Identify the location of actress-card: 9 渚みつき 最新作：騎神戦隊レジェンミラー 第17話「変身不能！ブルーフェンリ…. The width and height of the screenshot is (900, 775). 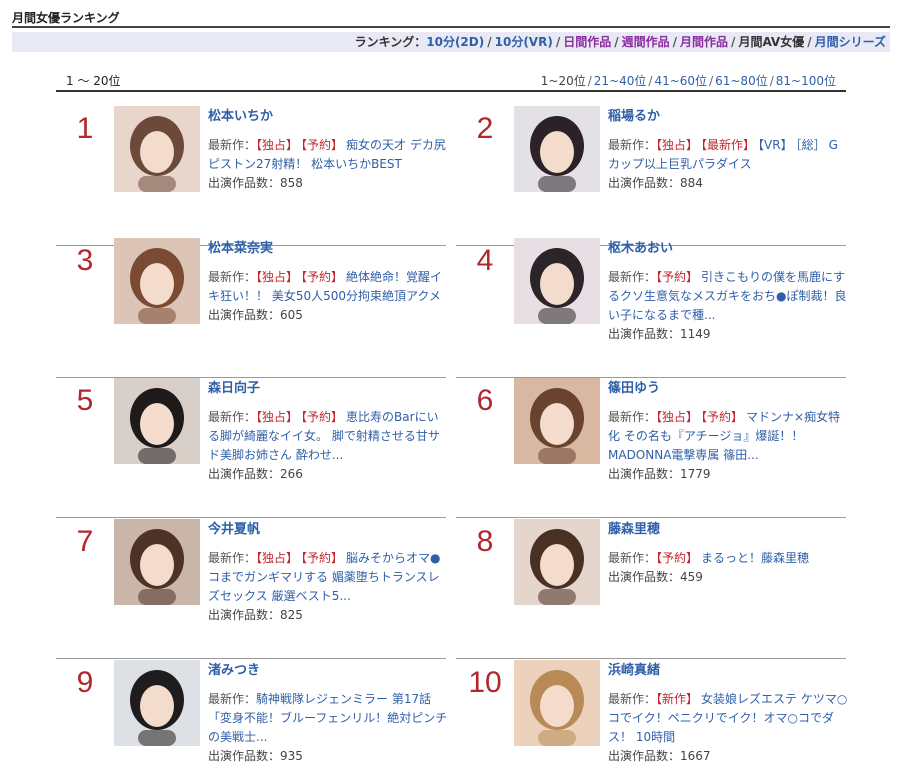
(252, 717).